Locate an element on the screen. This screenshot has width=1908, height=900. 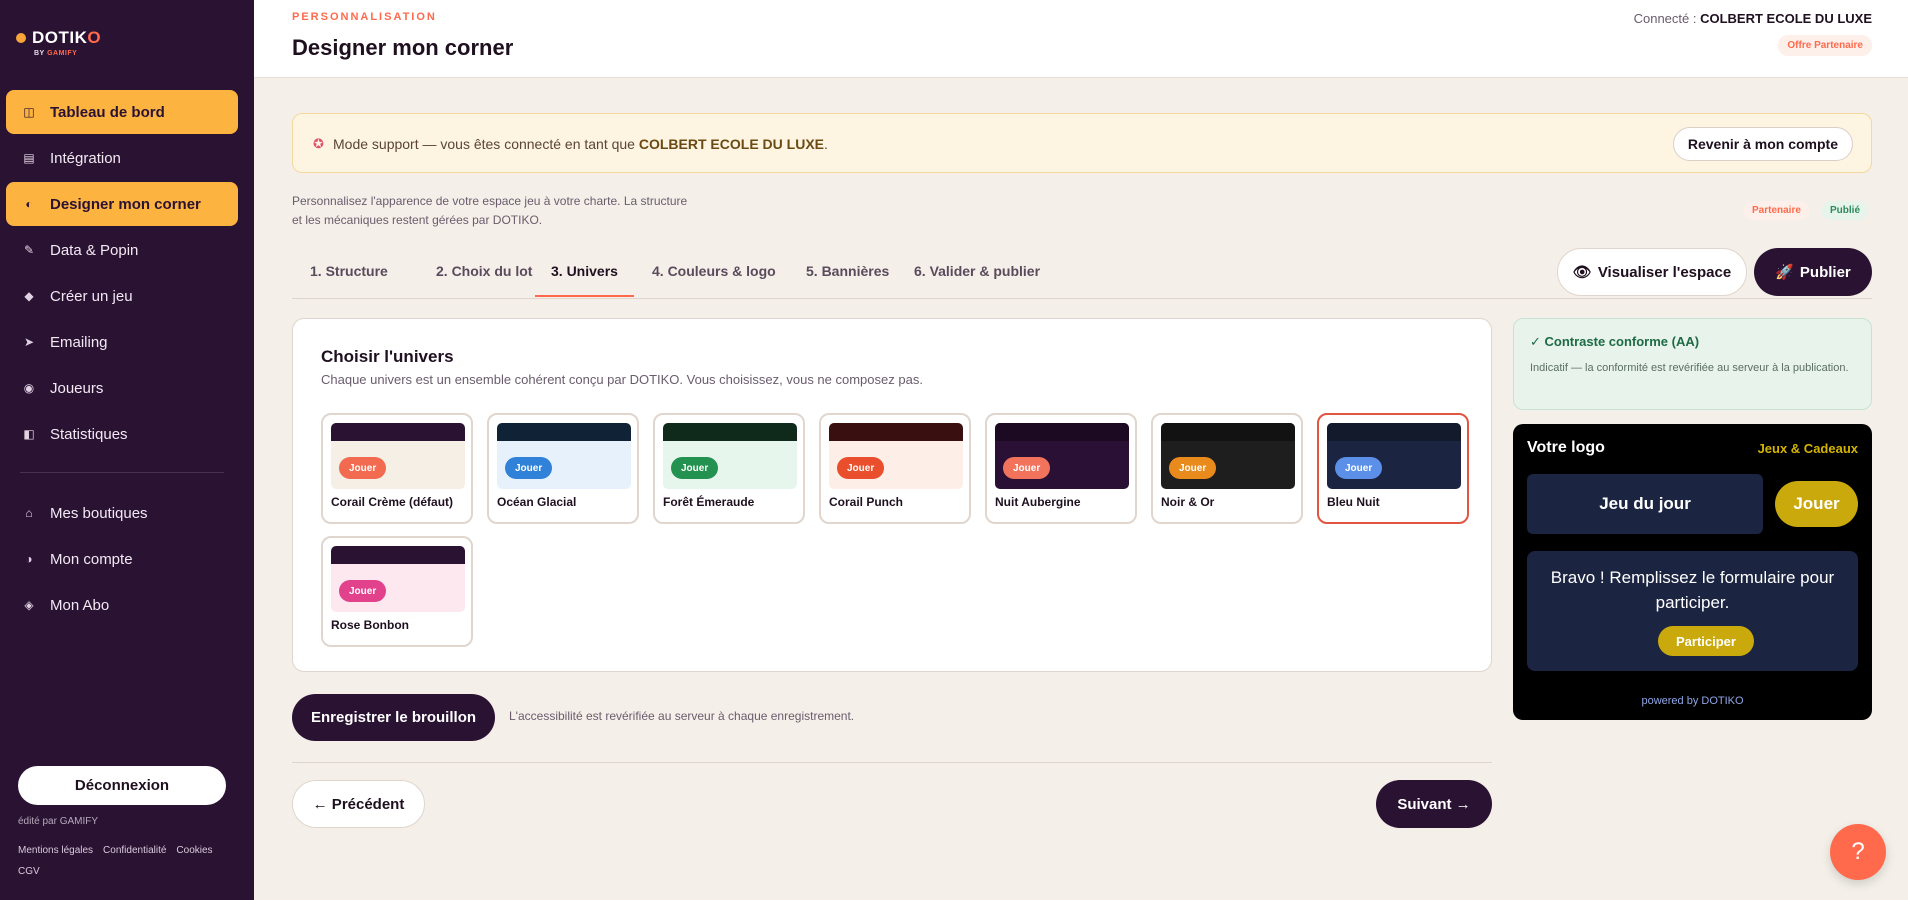
footer-divider is located at coordinates (892, 762).